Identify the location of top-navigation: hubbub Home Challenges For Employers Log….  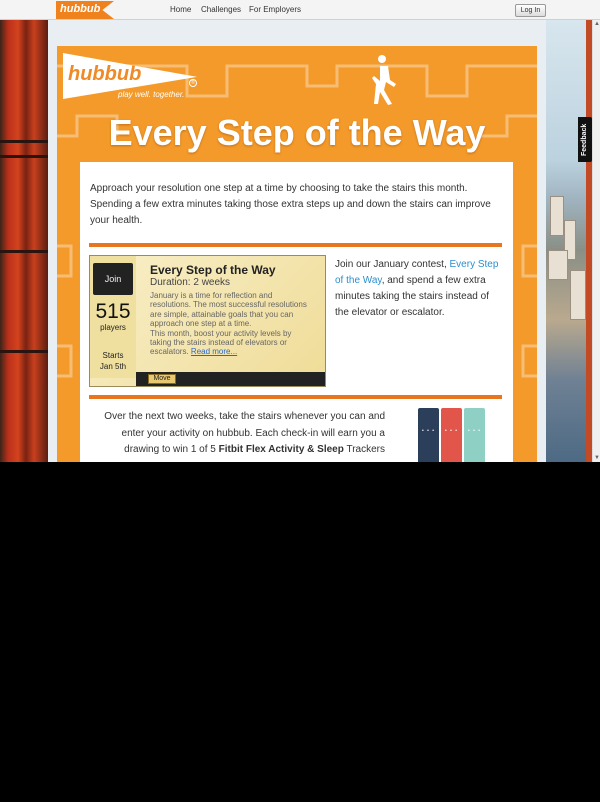
(300, 10).